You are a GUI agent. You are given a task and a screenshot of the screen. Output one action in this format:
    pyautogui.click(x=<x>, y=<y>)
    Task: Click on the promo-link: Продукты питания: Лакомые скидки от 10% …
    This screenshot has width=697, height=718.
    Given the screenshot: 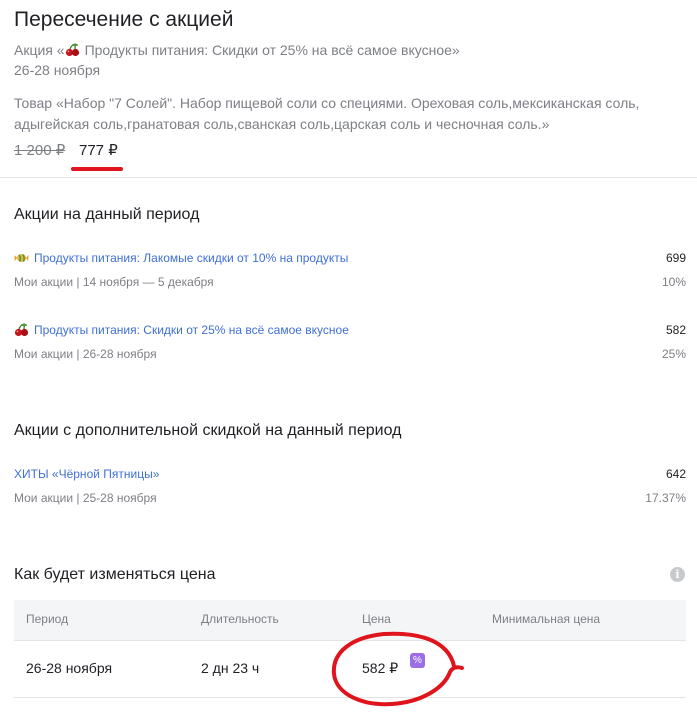 What is the action you would take?
    pyautogui.click(x=181, y=258)
    